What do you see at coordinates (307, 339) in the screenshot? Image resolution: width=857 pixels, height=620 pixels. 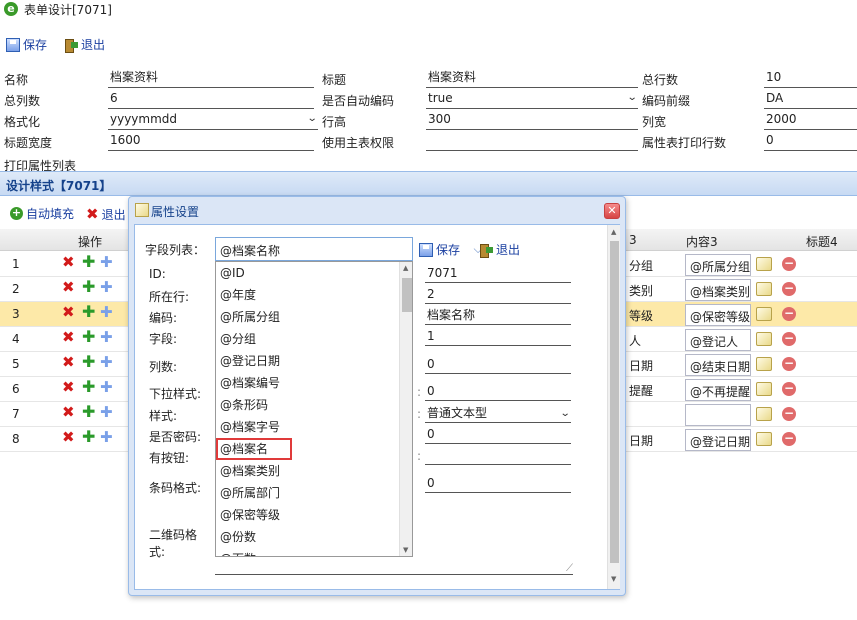 I see `dropdown-option: @分组` at bounding box center [307, 339].